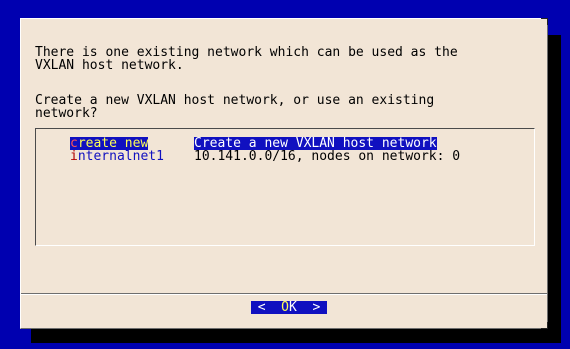  What do you see at coordinates (284, 294) in the screenshot?
I see `button-separator` at bounding box center [284, 294].